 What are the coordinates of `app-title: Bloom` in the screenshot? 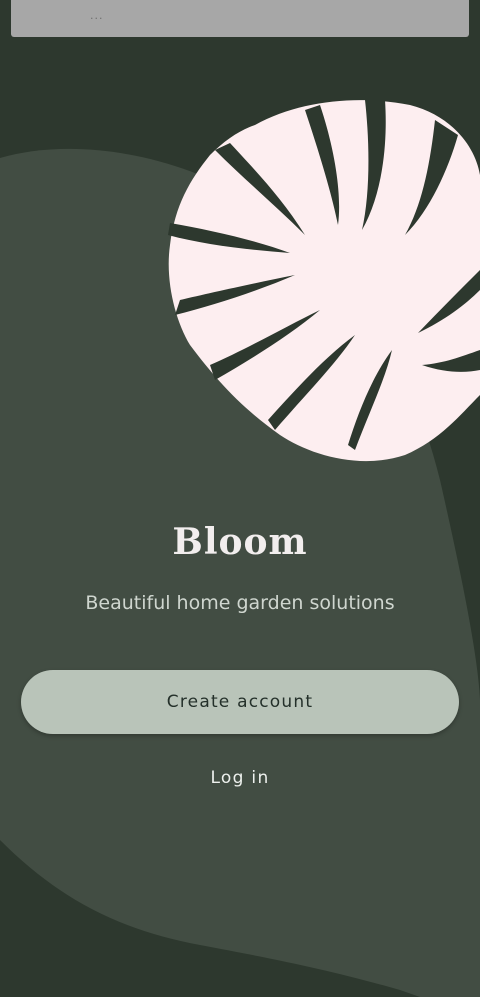 It's located at (240, 542).